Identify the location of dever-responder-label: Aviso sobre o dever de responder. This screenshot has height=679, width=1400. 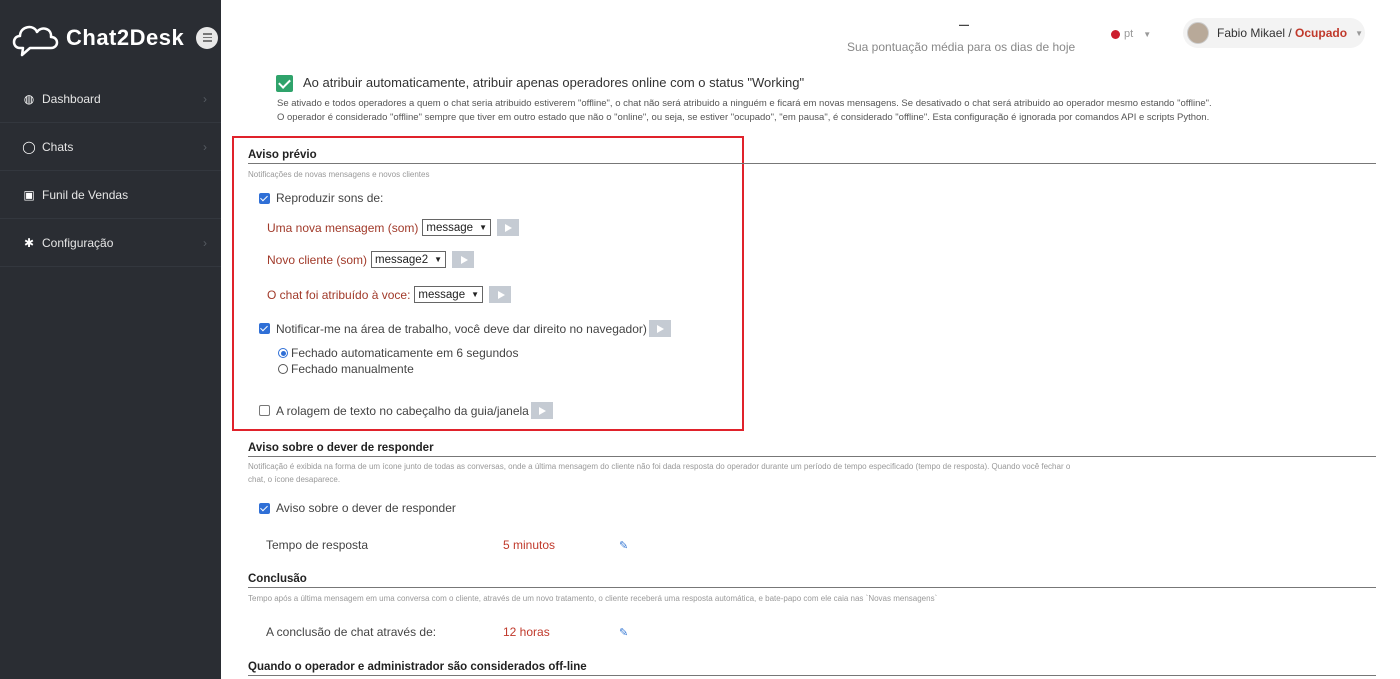
(366, 508).